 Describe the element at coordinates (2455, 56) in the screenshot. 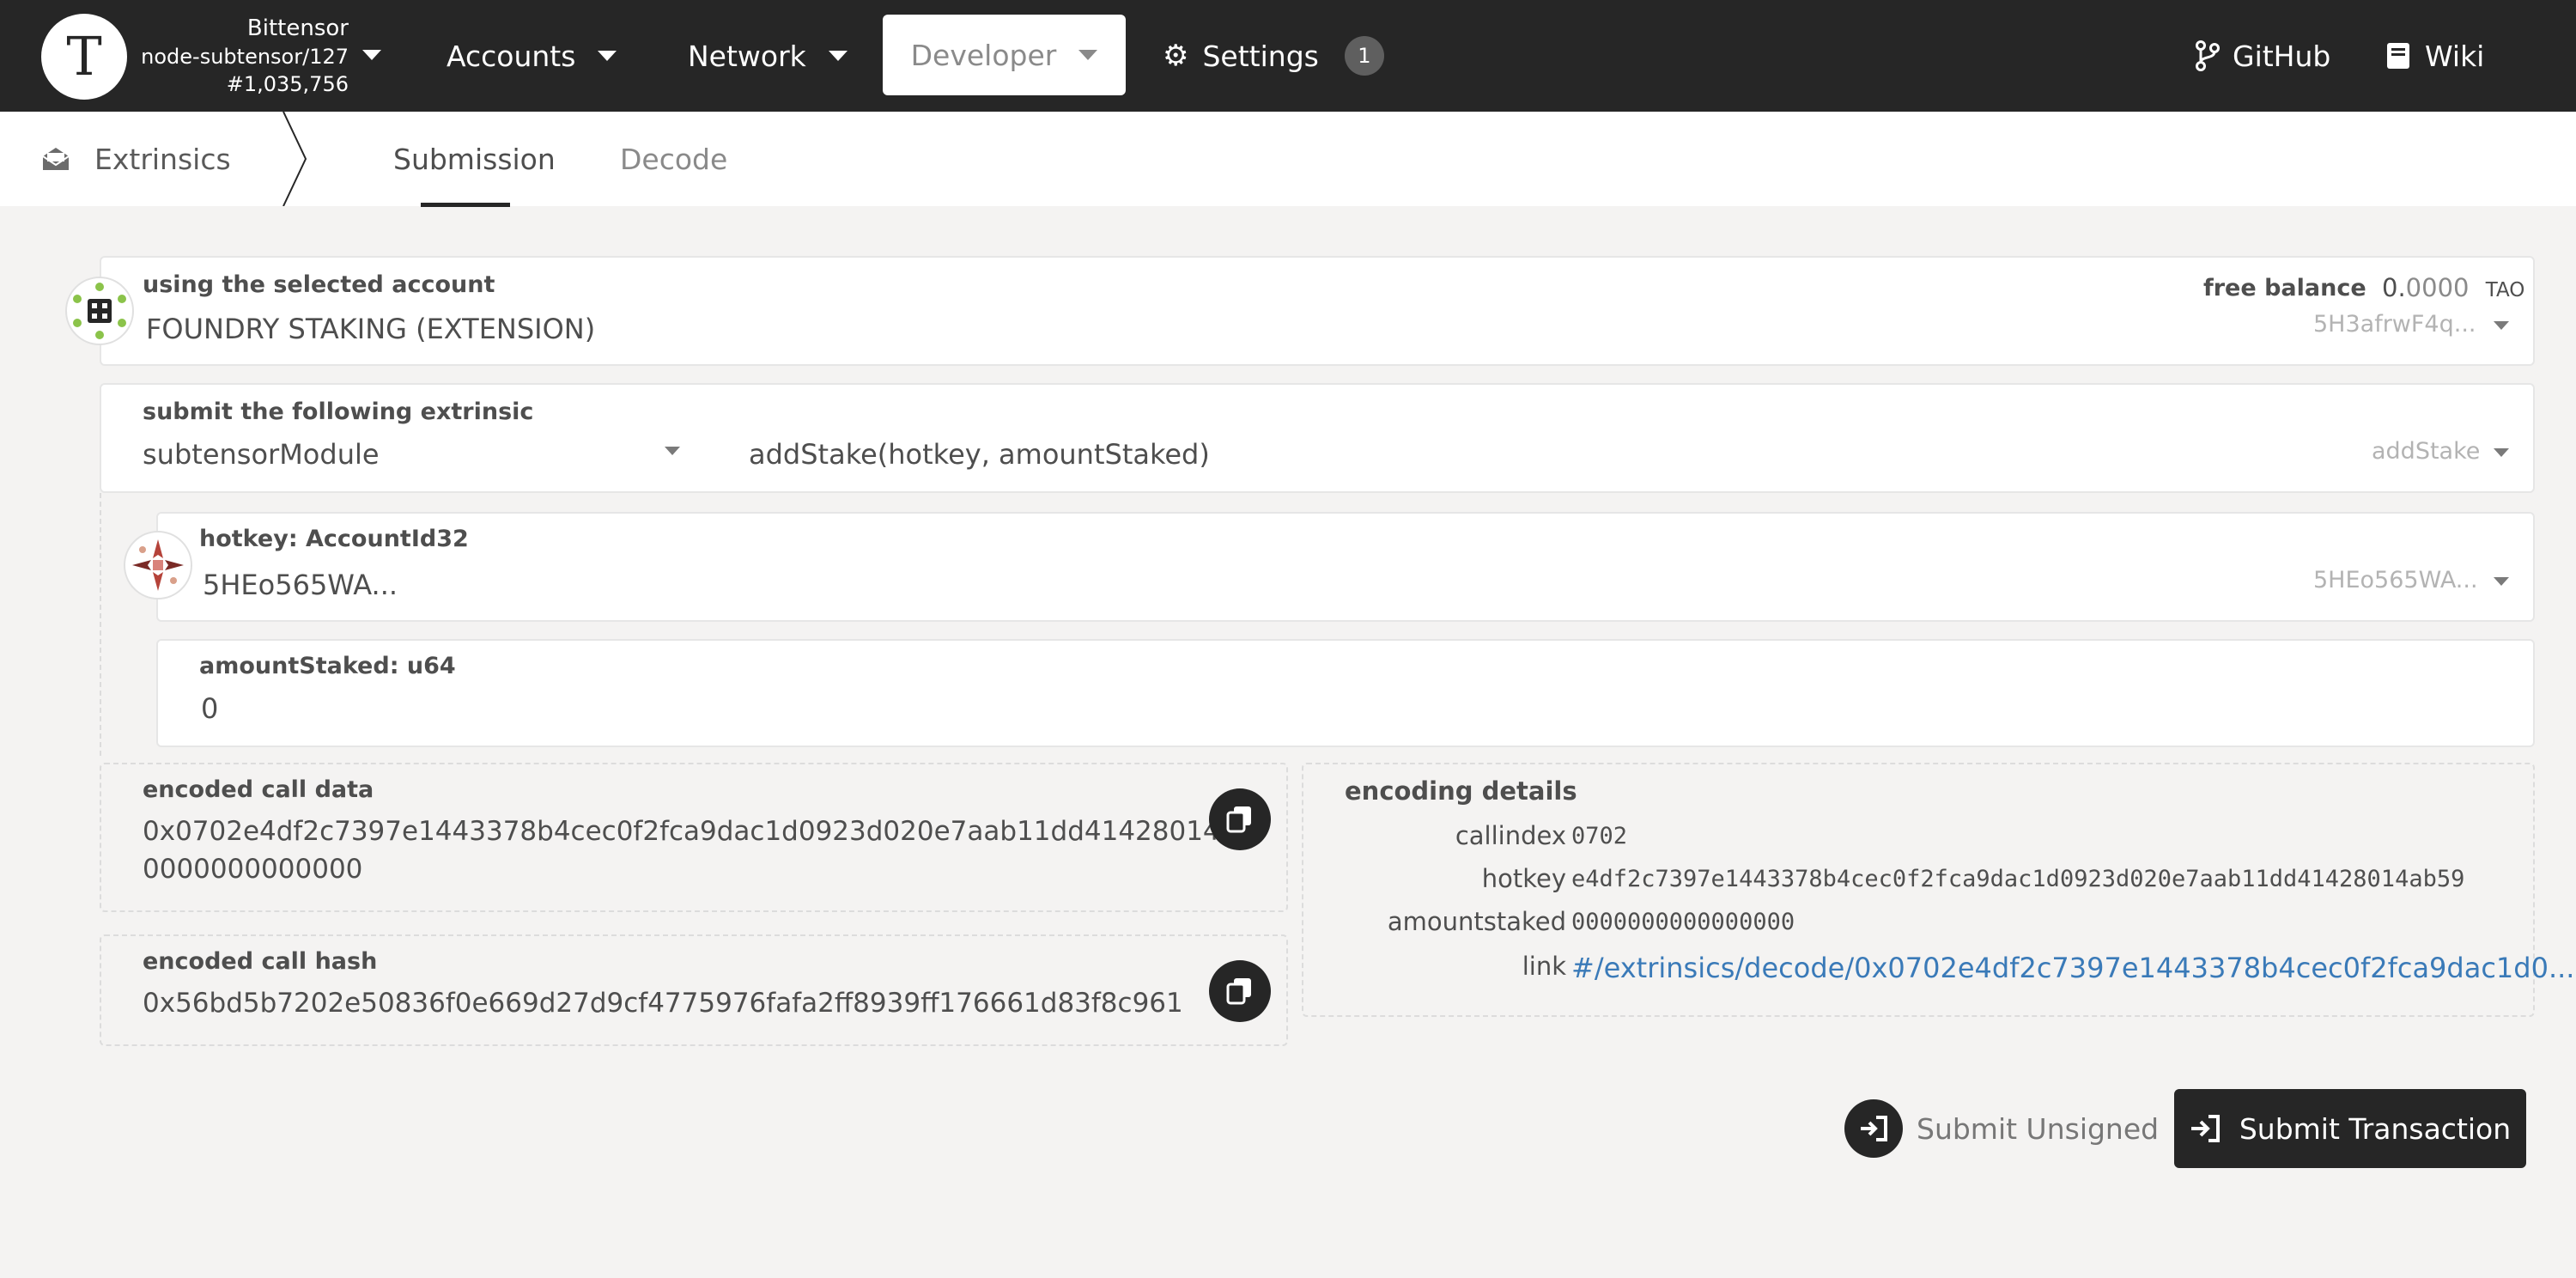

I see `nav-wiki-label: Wiki` at that location.